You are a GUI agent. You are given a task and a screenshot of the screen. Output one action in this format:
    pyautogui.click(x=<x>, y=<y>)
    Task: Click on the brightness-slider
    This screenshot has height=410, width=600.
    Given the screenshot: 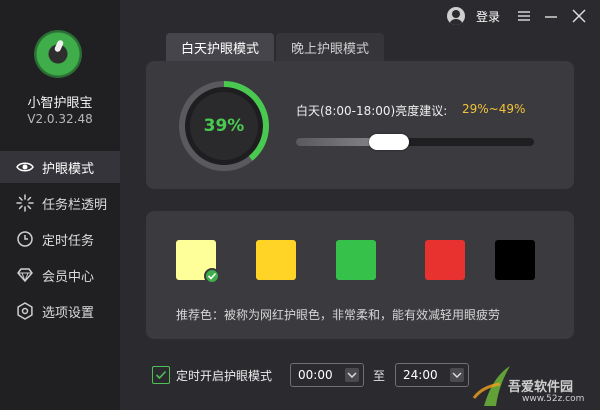 What is the action you would take?
    pyautogui.click(x=415, y=142)
    